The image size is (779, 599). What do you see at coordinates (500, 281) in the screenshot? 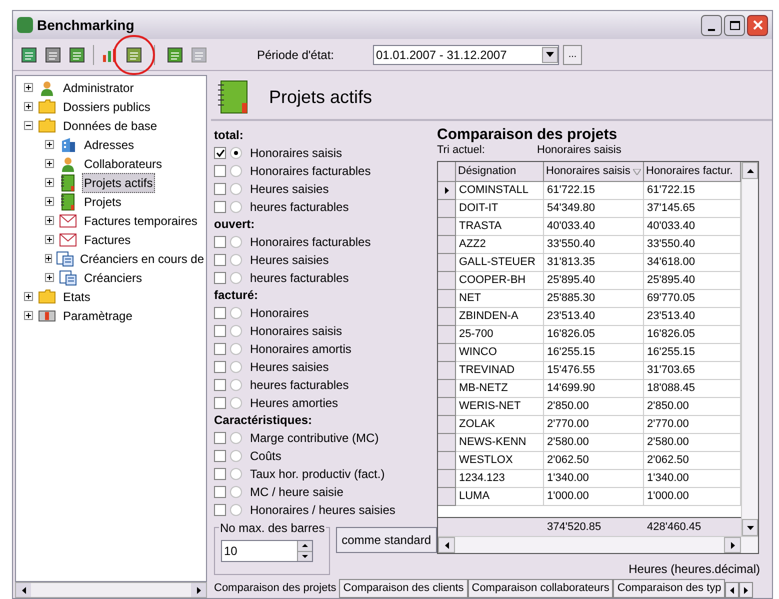
I see `table-cell: COOPER-BH` at bounding box center [500, 281].